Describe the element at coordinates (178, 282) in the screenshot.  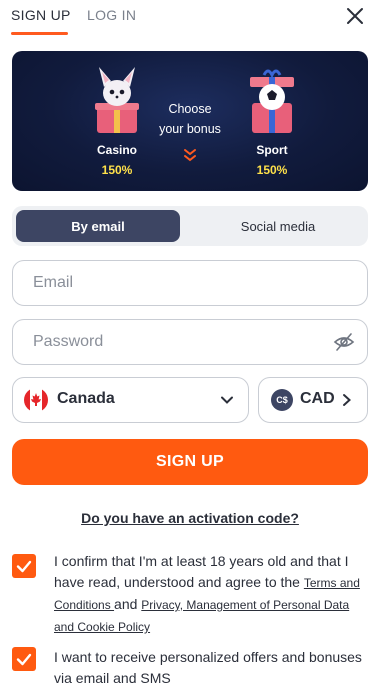
I see `email-input` at that location.